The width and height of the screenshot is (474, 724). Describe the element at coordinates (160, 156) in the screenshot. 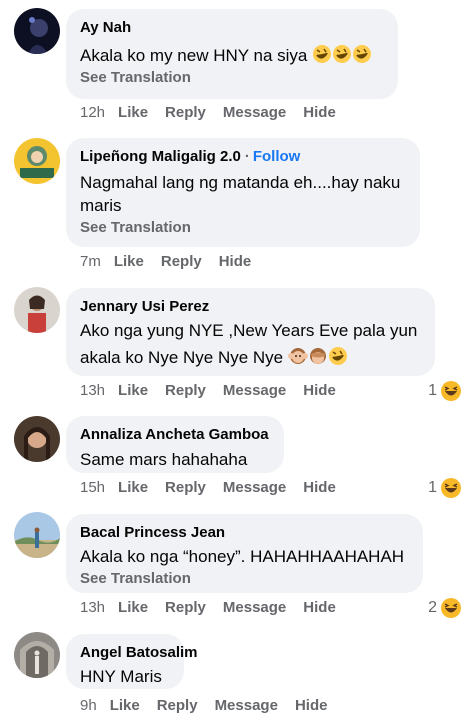

I see `author-name: Lipeñong Maligalig 2.0` at that location.